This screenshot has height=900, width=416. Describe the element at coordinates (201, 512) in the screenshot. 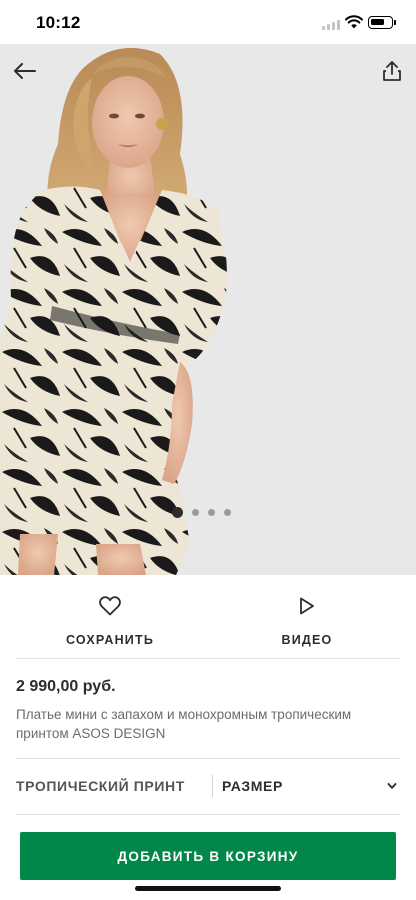

I see `gallery-pagination` at that location.